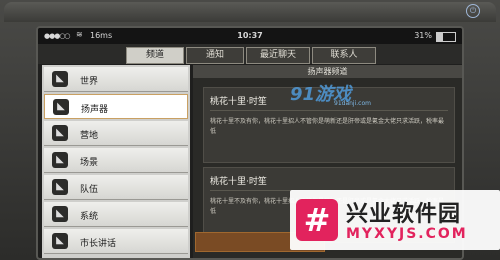  I want to click on tab-contacts: 联系人, so click(344, 55).